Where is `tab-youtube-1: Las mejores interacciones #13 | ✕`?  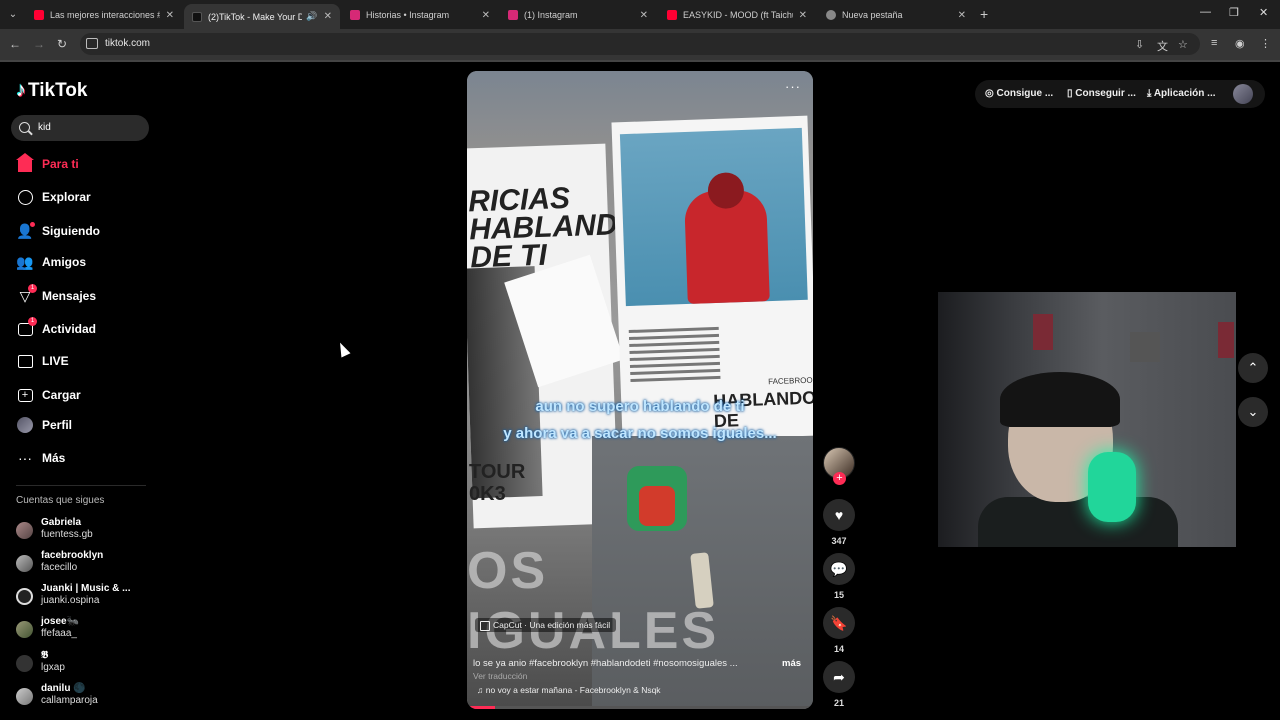
tab-youtube-1: Las mejores interacciones #13 | ✕ is located at coordinates (104, 15).